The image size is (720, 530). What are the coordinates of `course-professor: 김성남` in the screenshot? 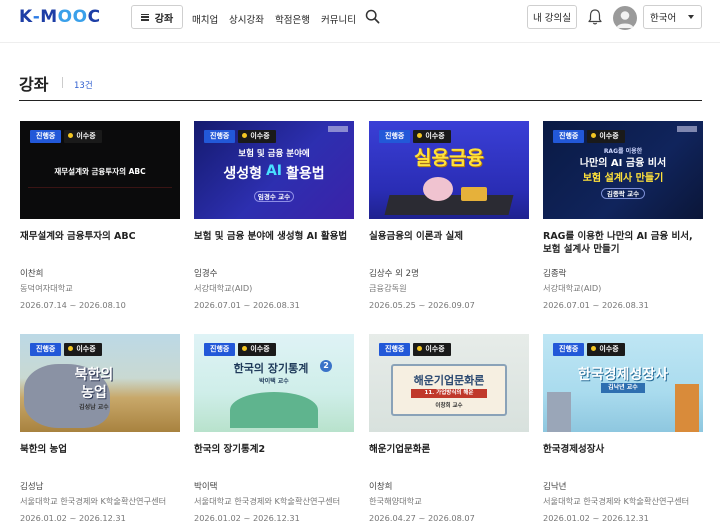 It's located at (32, 487).